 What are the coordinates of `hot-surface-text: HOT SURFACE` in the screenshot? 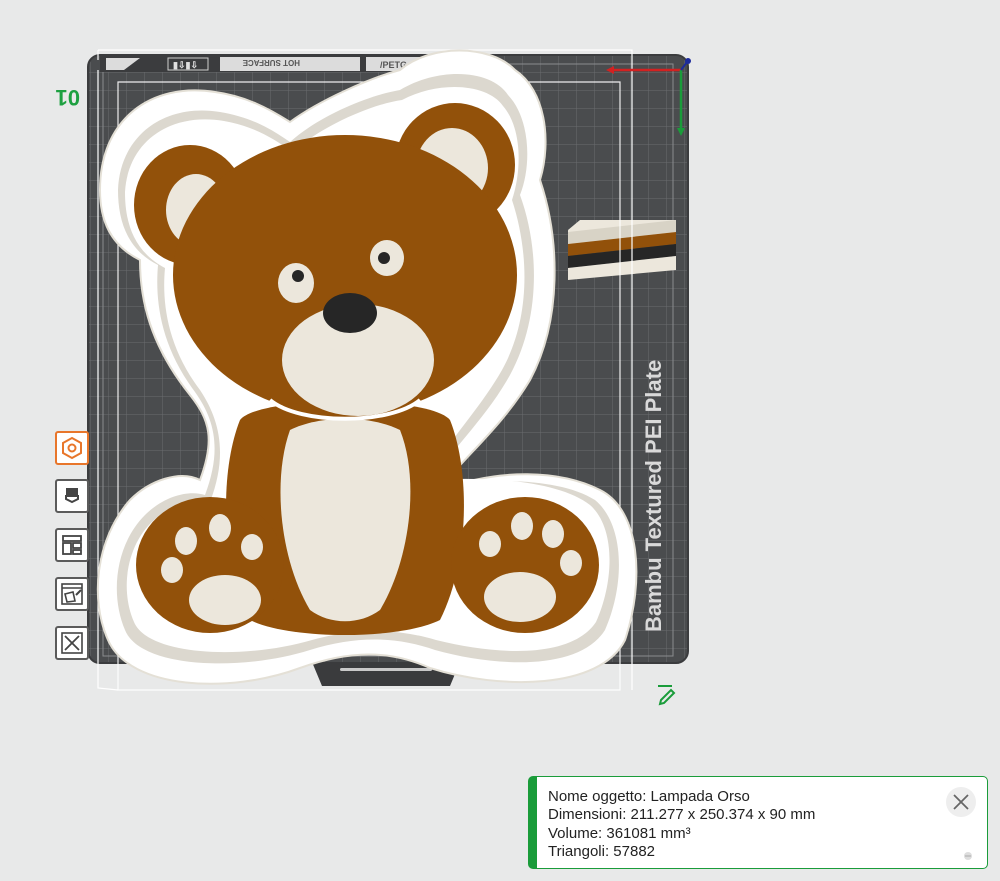 It's located at (271, 62).